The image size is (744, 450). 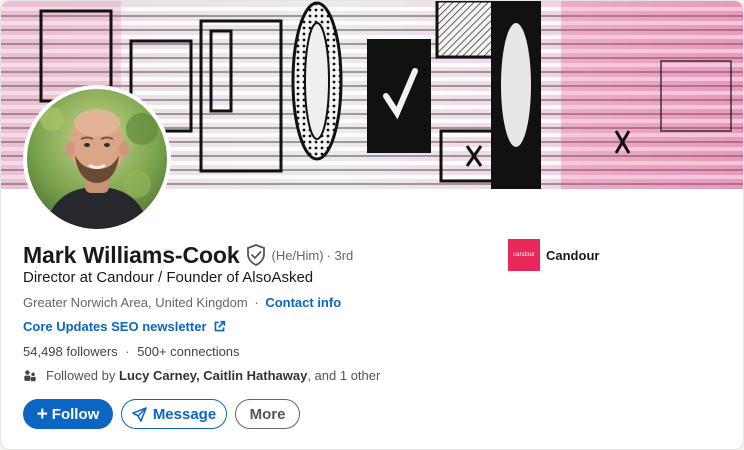 I want to click on contact-info-link: Contact info, so click(x=303, y=302).